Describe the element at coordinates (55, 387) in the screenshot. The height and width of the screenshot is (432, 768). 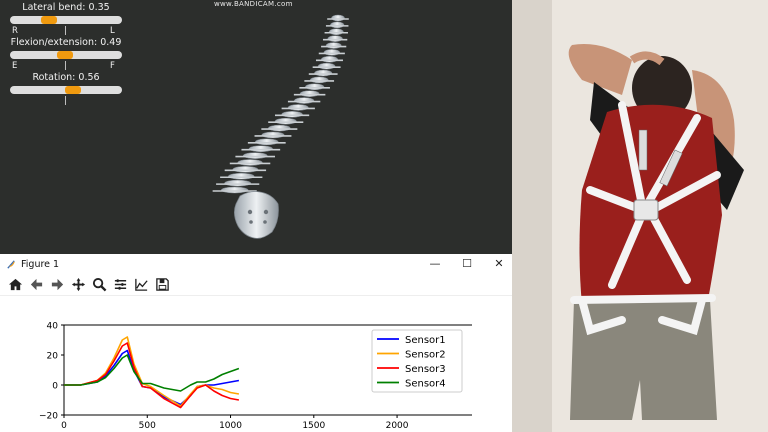
I see `y-tick-label: 0` at that location.